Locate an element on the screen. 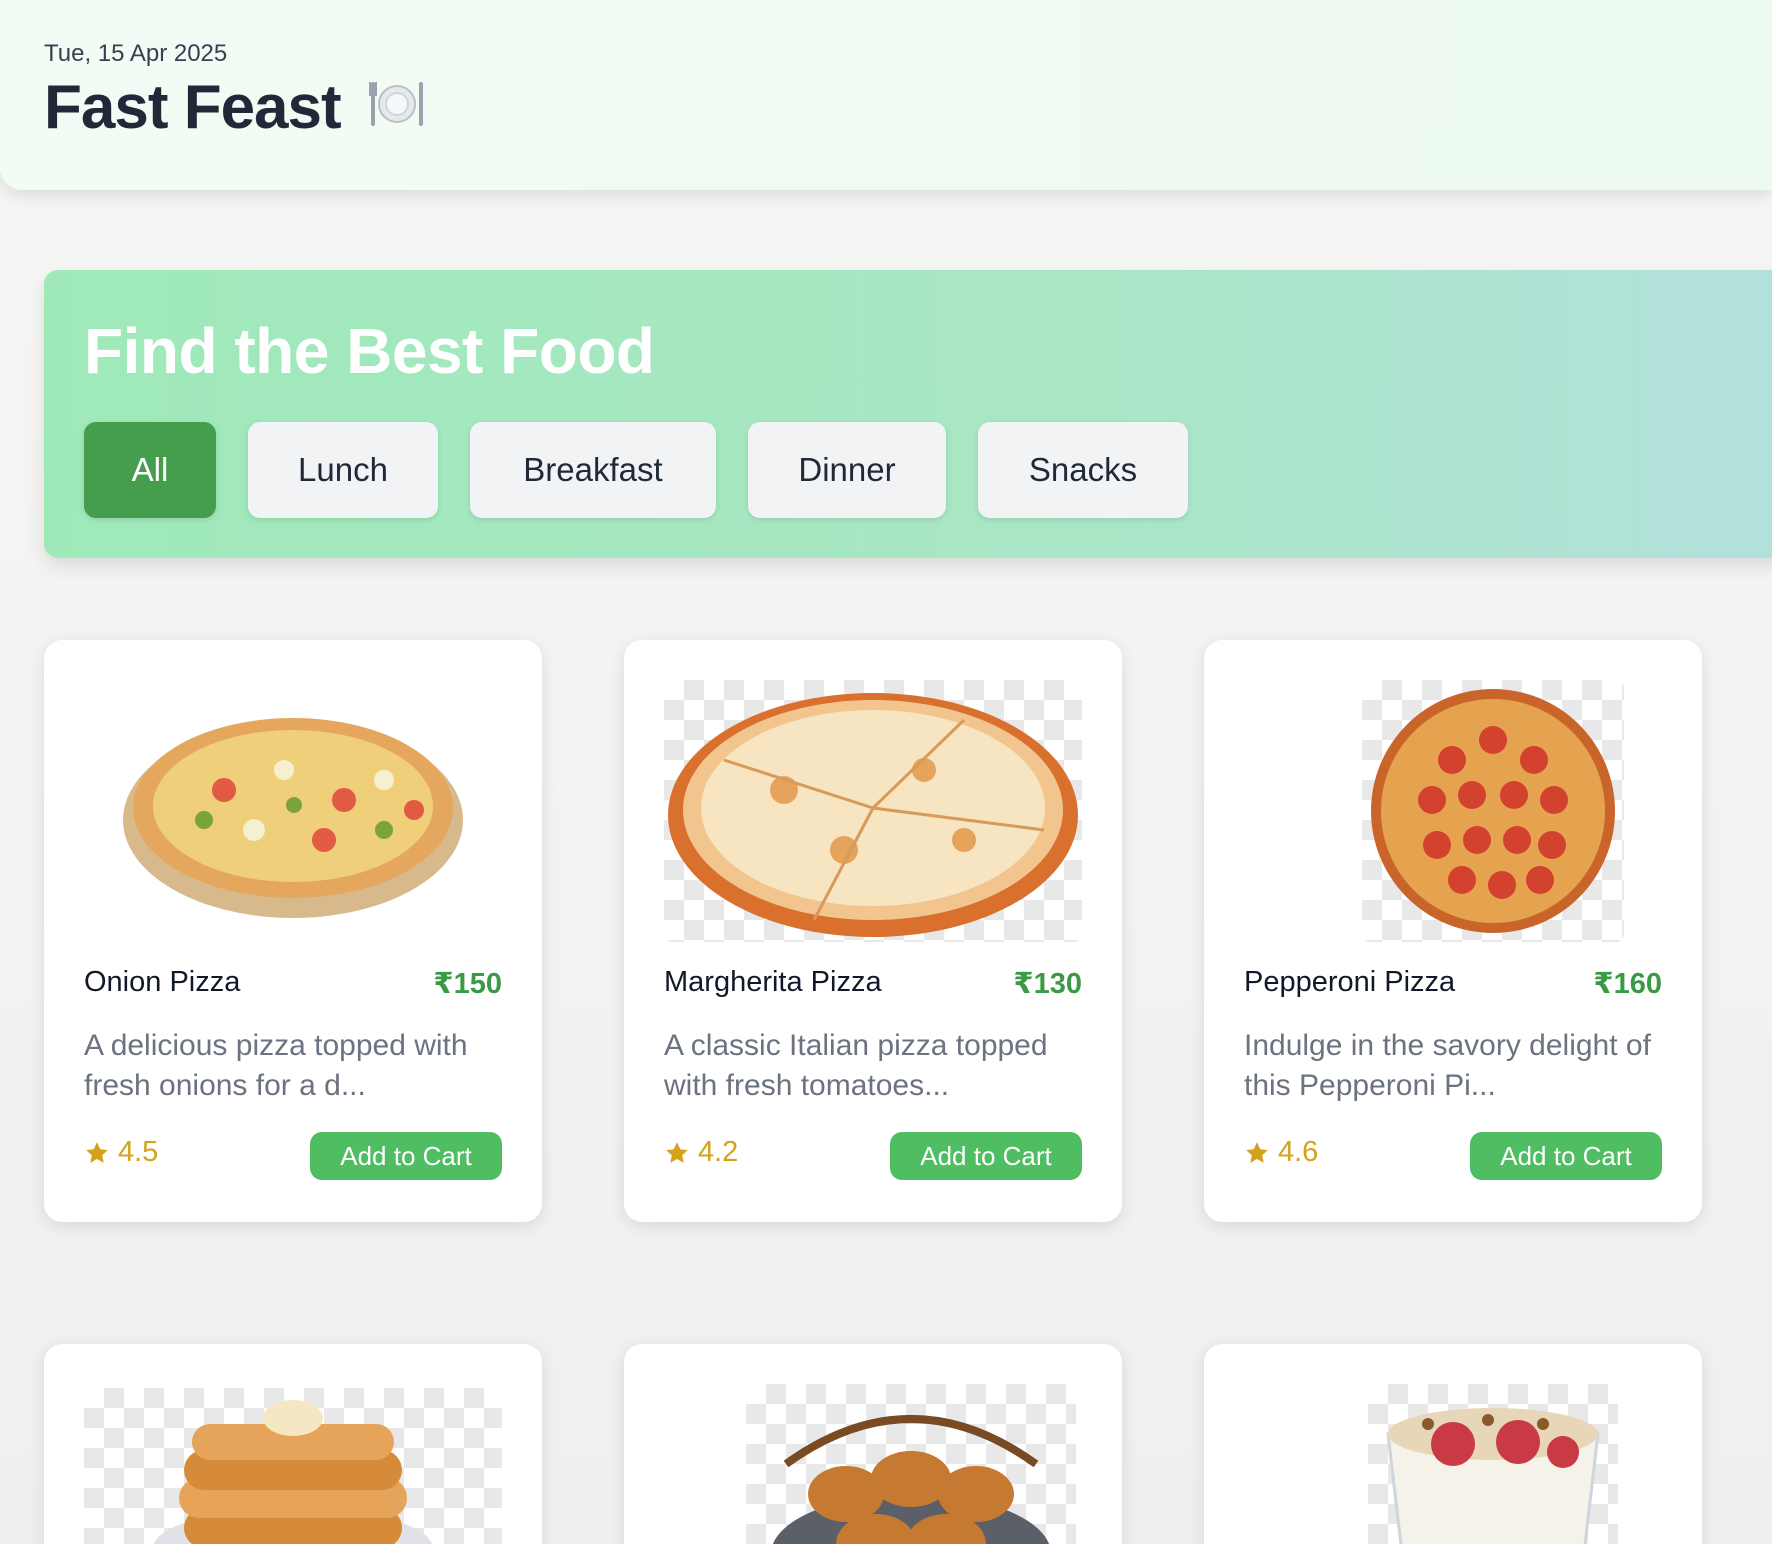  filter-lunch: Lunch is located at coordinates (343, 470).